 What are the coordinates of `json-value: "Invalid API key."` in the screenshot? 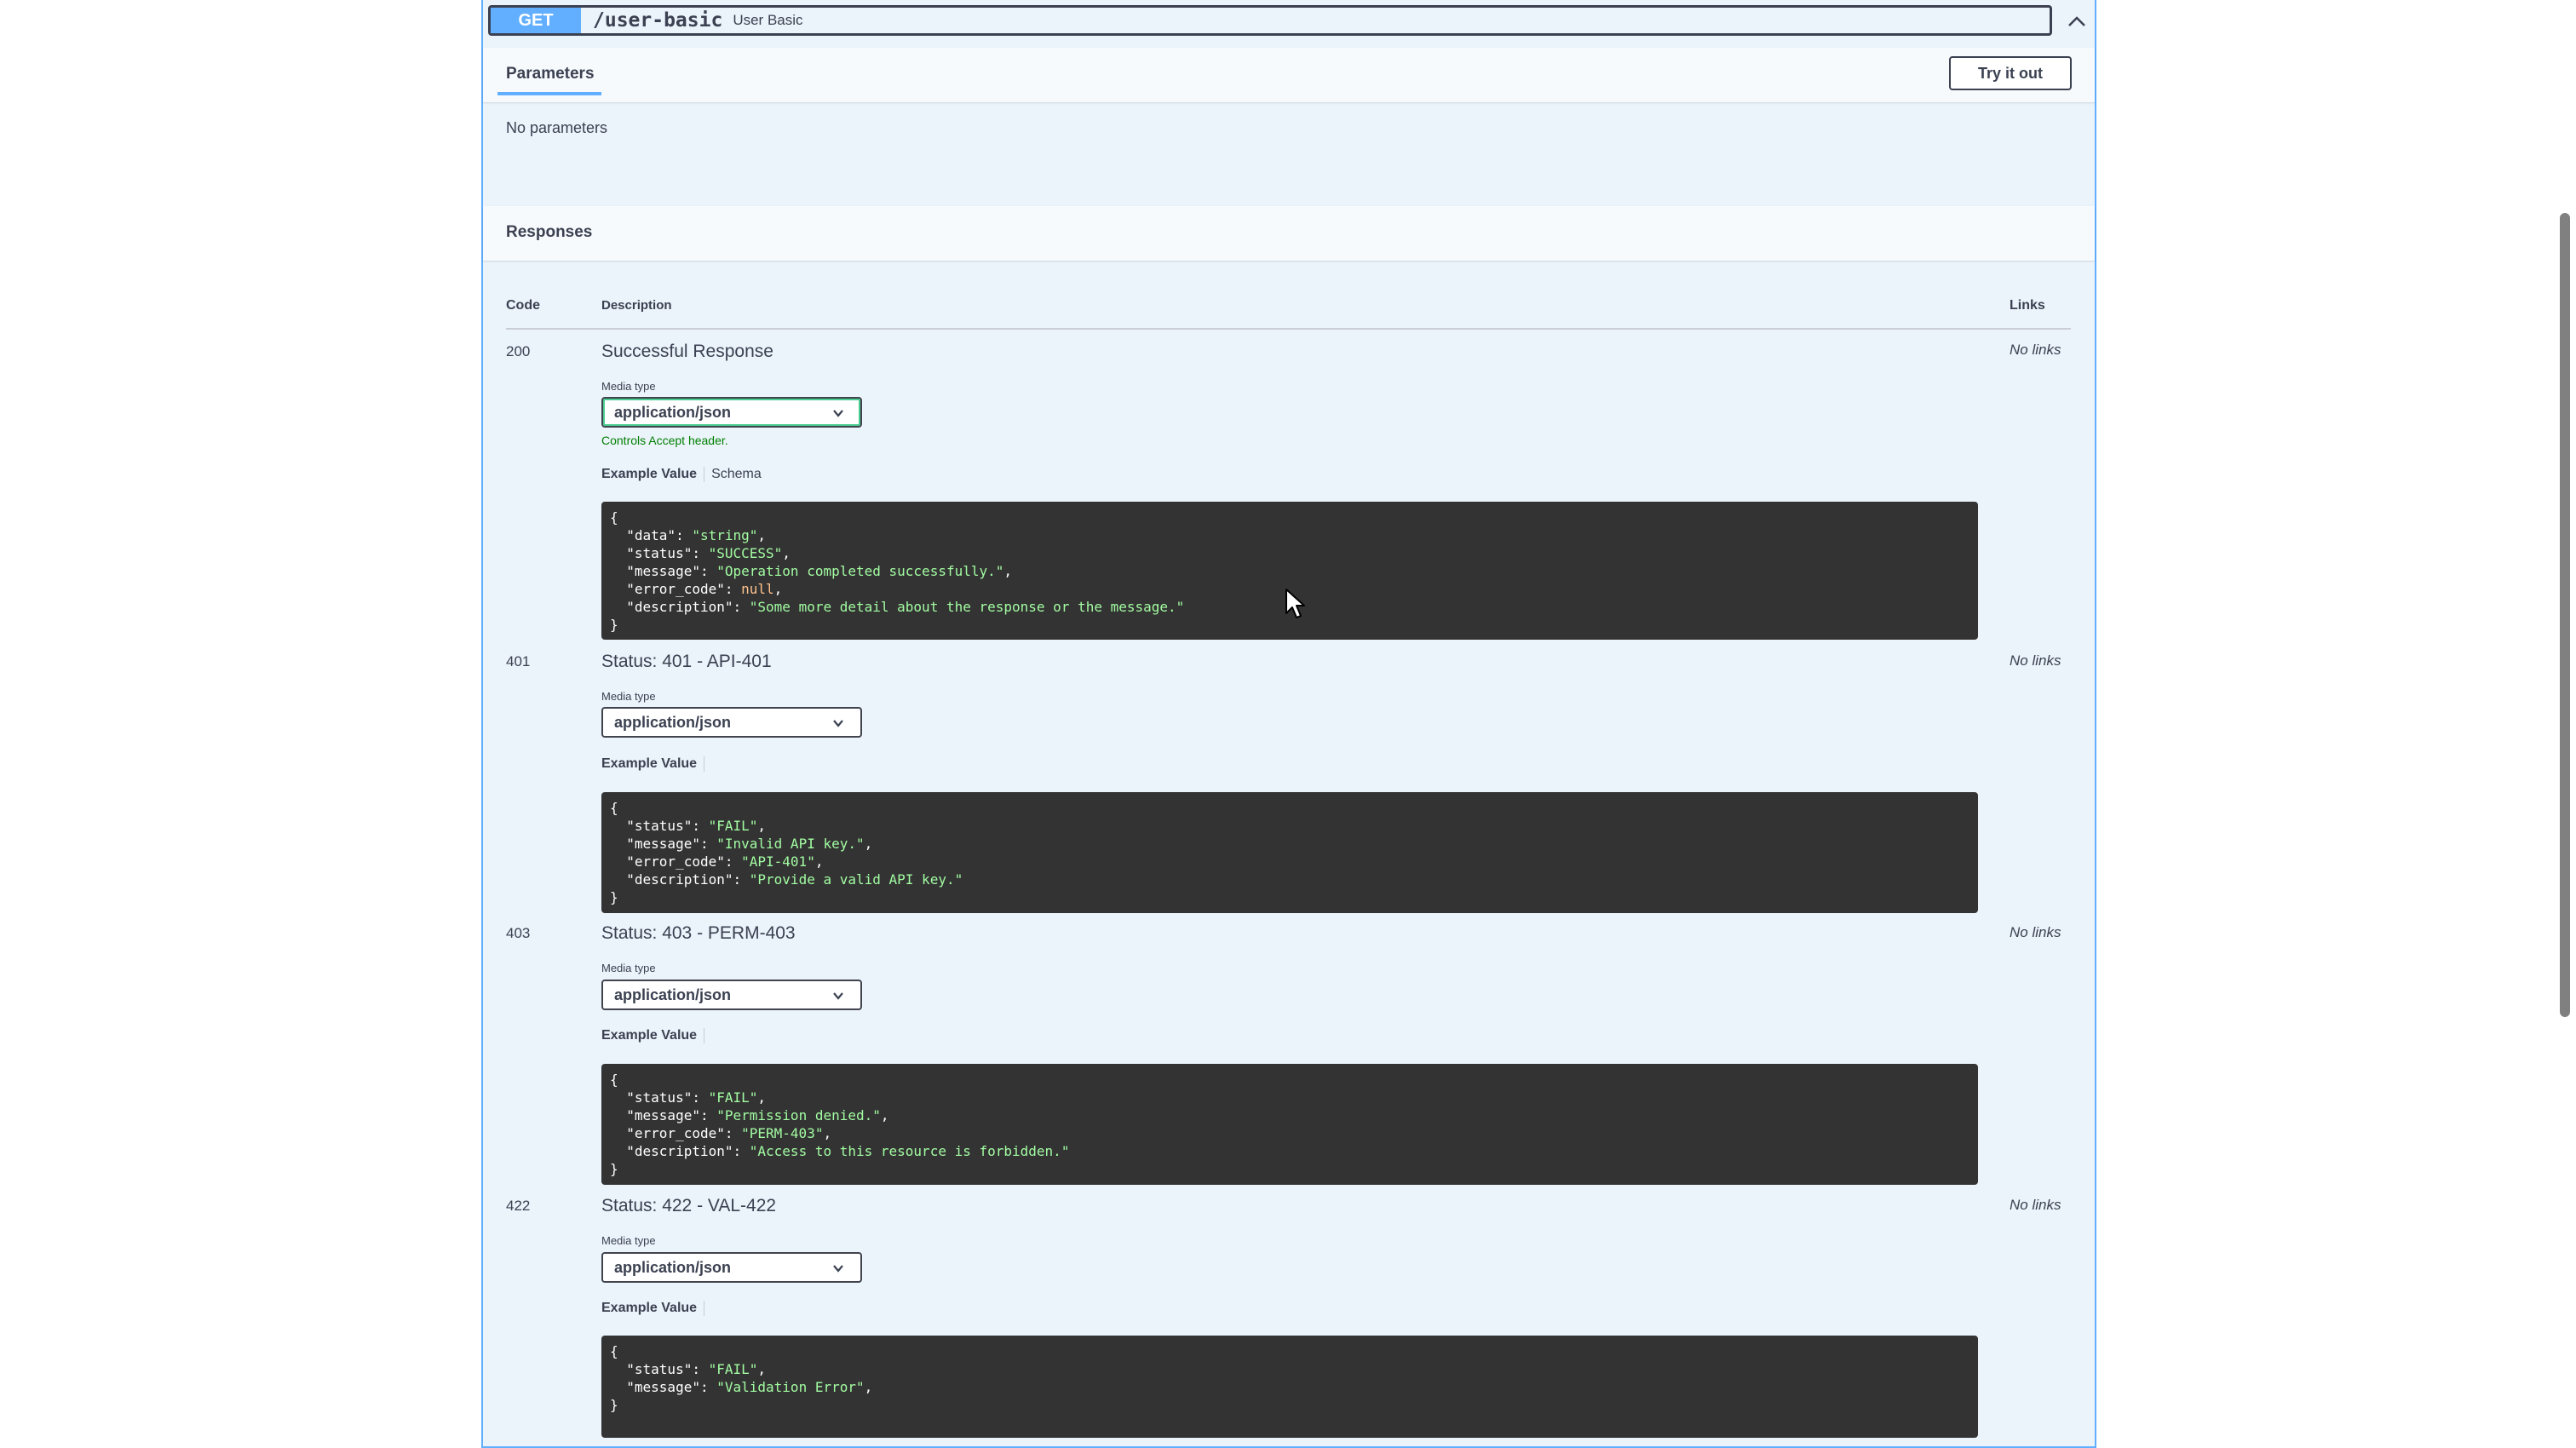 It's located at (790, 844).